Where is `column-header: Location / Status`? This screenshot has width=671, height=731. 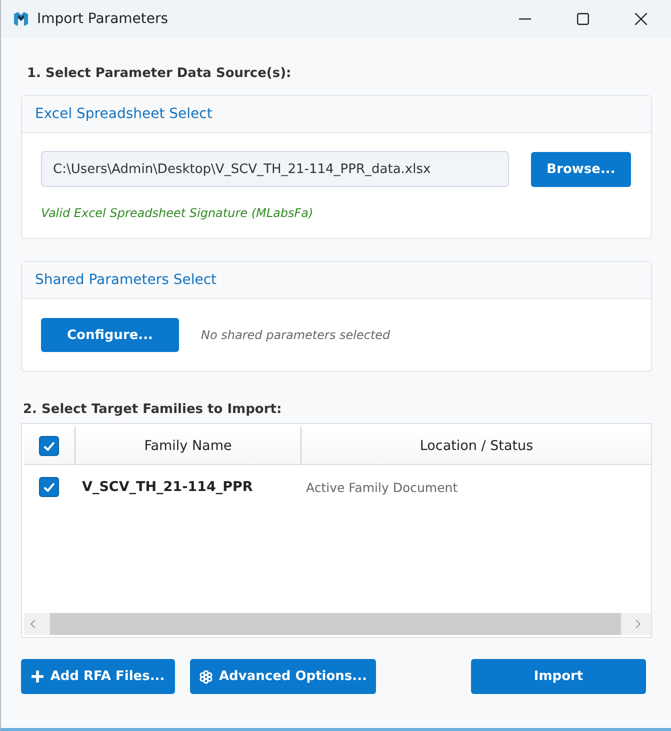
column-header: Location / Status is located at coordinates (476, 445).